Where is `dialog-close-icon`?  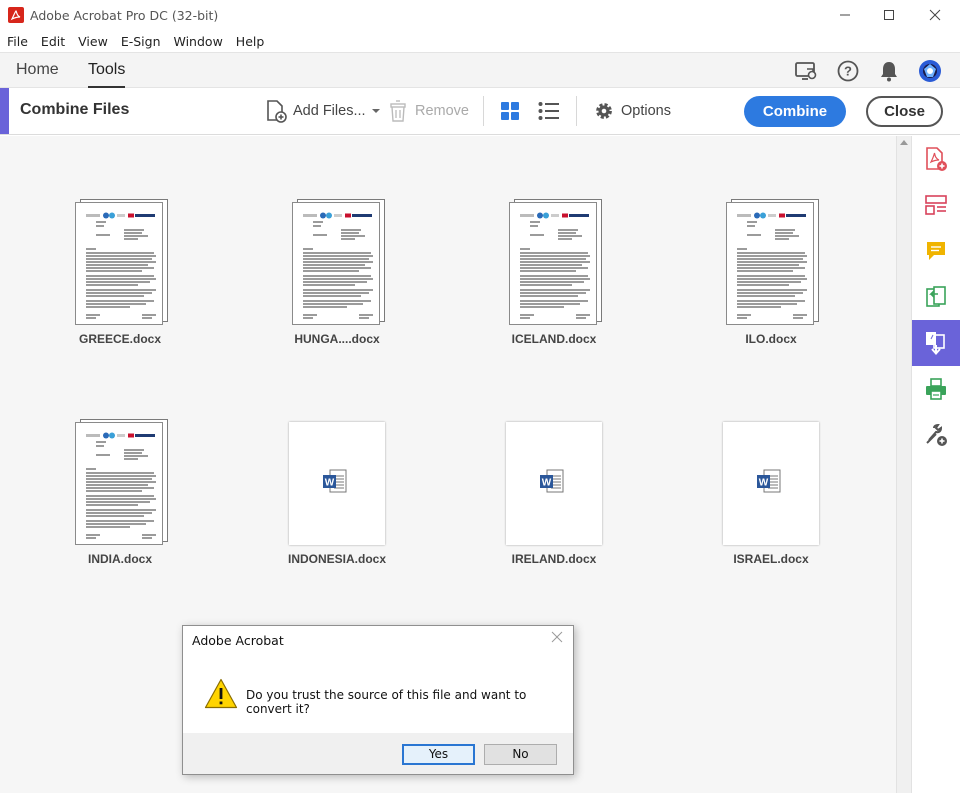
dialog-close-icon is located at coordinates (557, 638).